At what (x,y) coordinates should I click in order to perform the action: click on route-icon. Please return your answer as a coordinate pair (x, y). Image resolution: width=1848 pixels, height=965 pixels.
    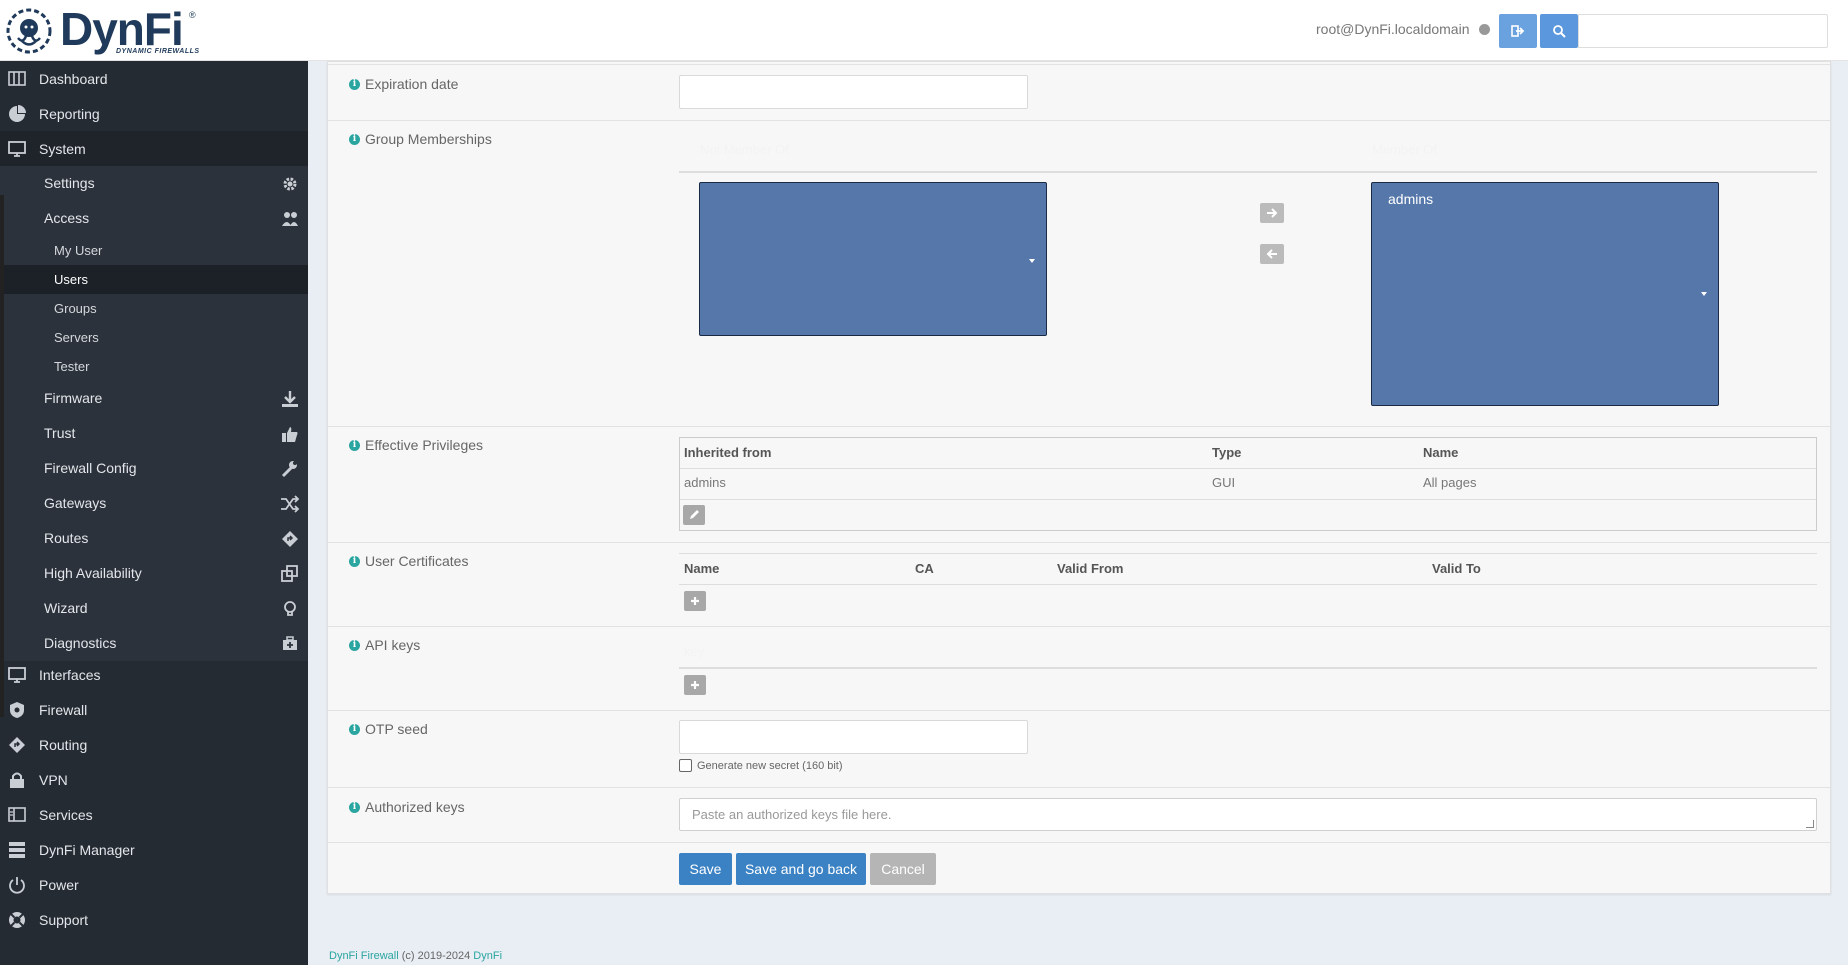
    Looking at the image, I should click on (17, 745).